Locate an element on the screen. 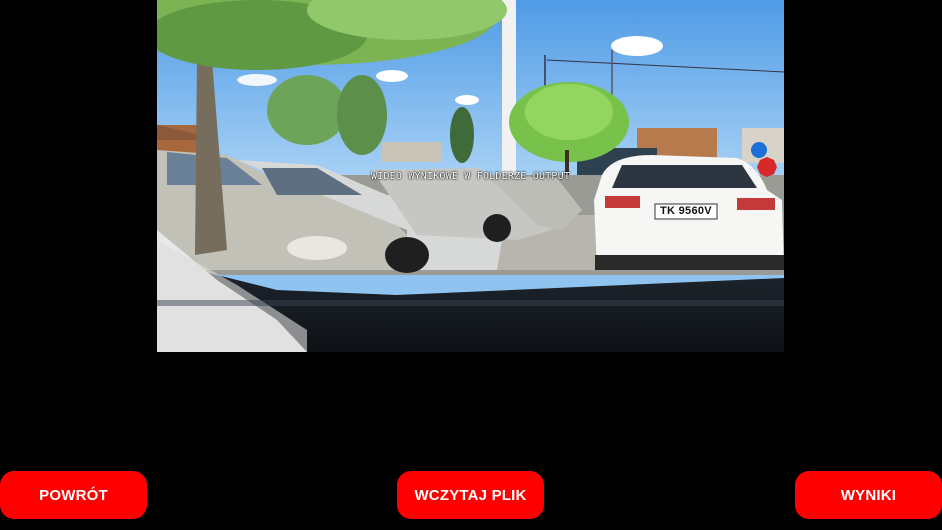 The height and width of the screenshot is (530, 942). license-plate-text: TK 9560V is located at coordinates (686, 211).